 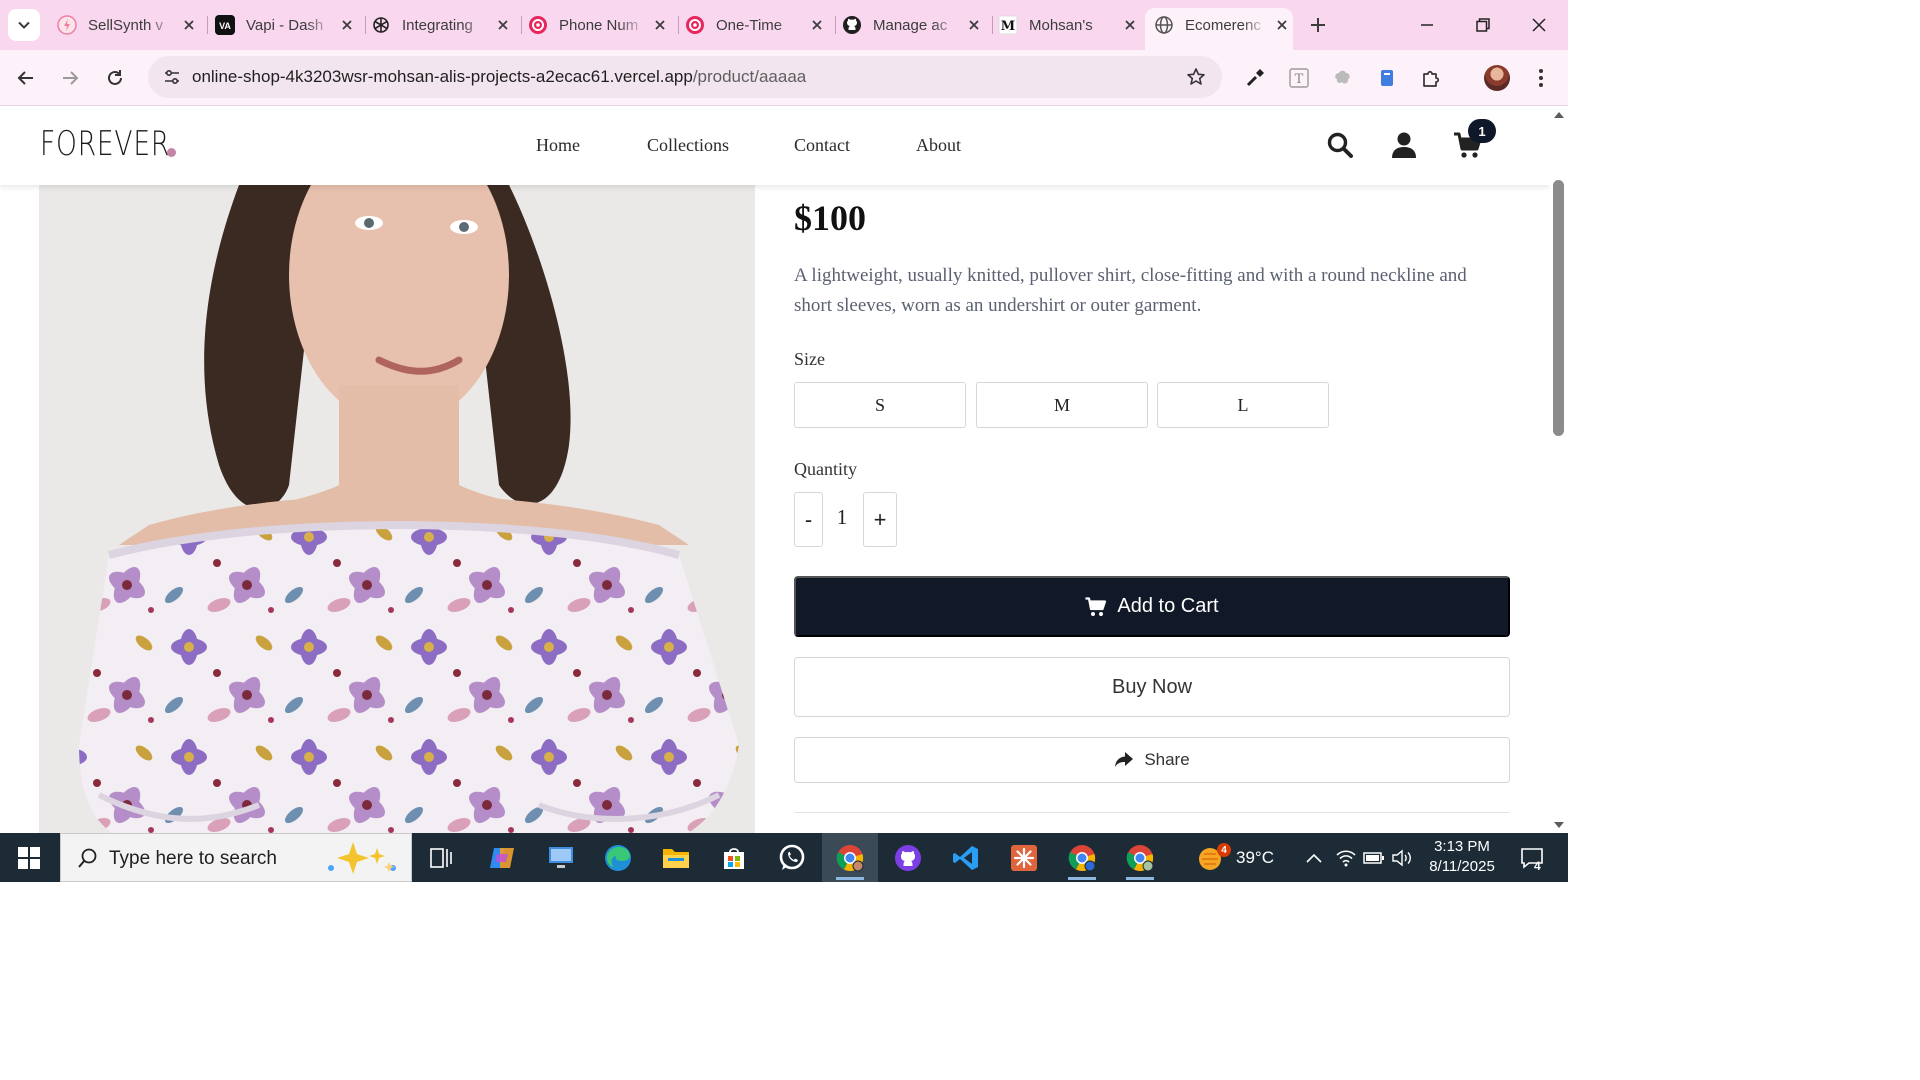 I want to click on scrollbar-thumb, so click(x=1558, y=308).